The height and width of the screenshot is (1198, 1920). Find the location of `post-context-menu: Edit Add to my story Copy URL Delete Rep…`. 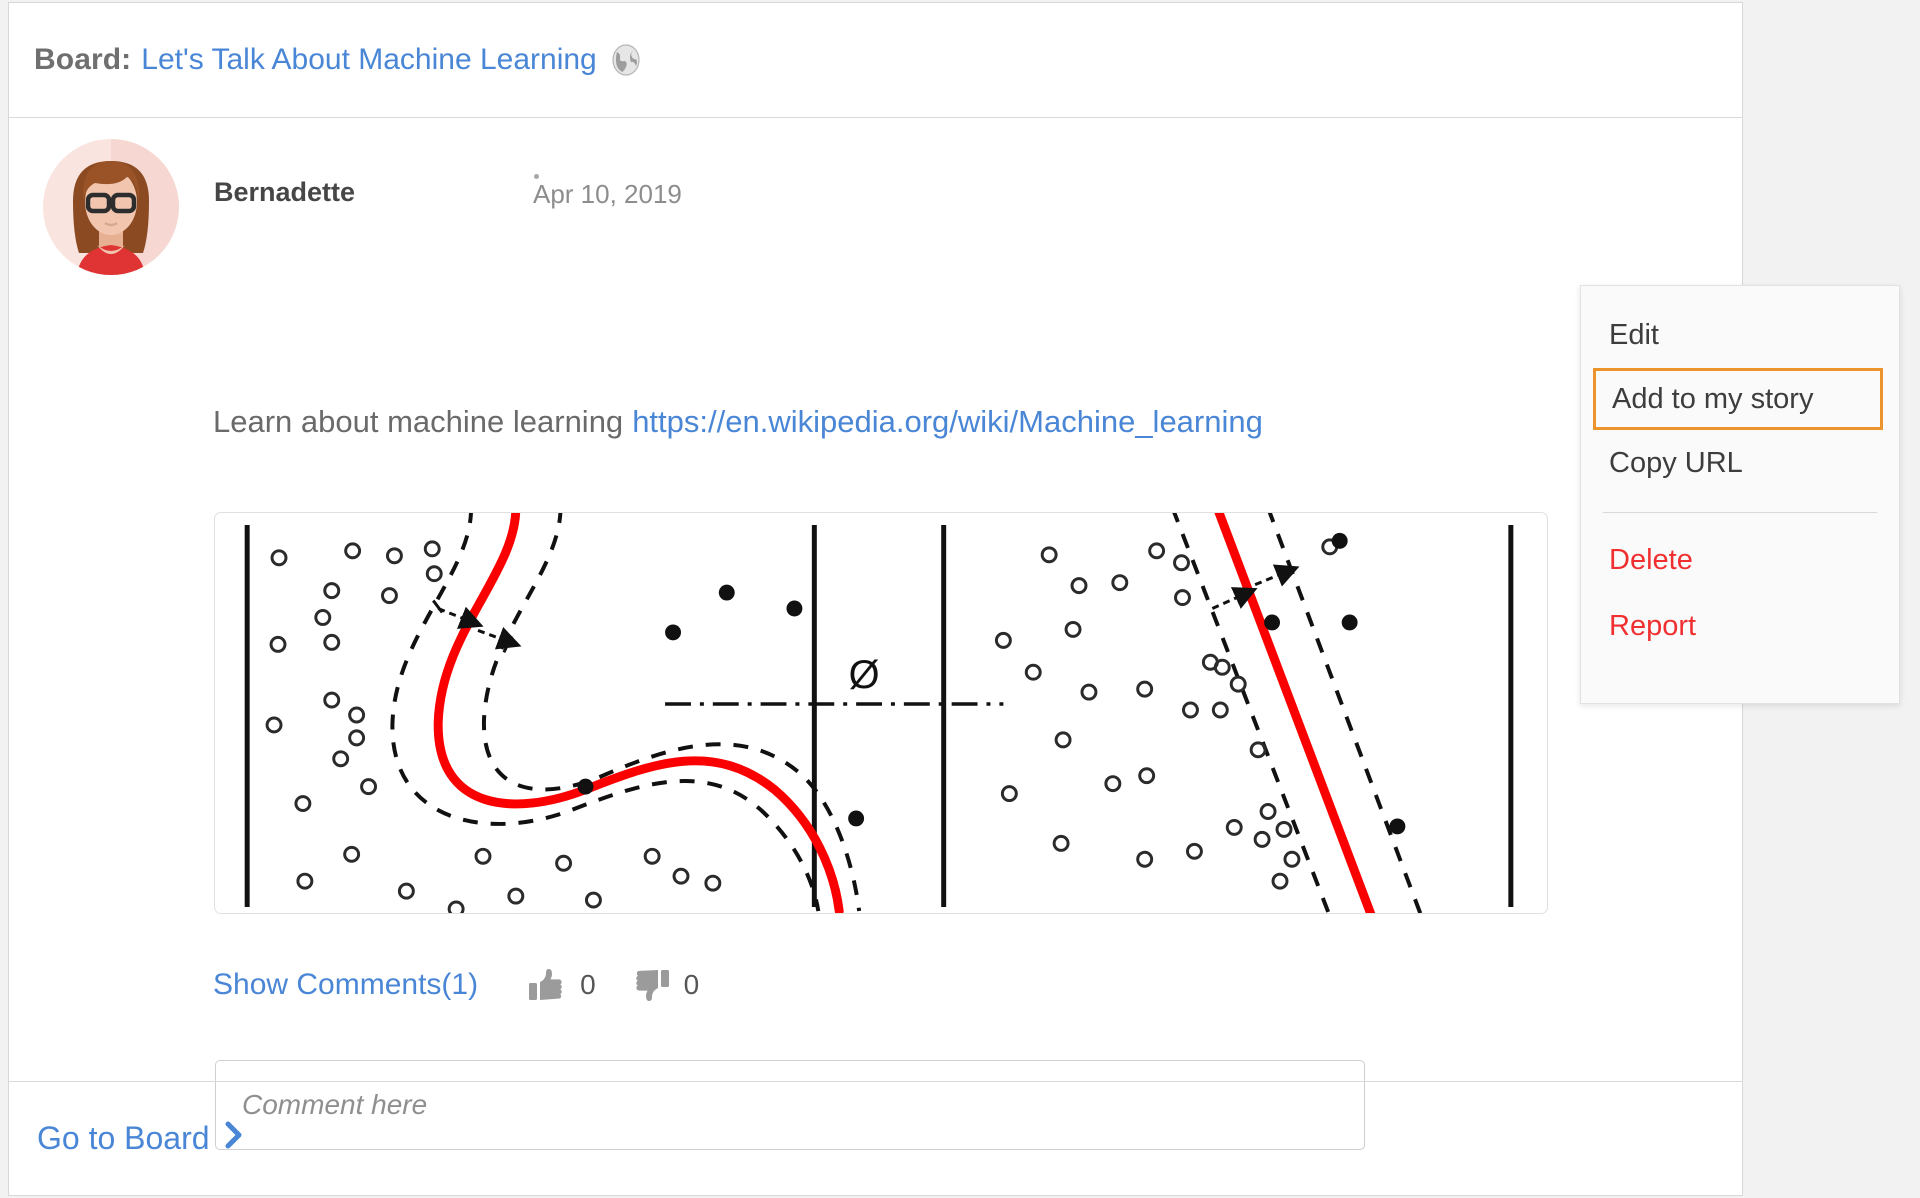

post-context-menu: Edit Add to my story Copy URL Delete Rep… is located at coordinates (1740, 494).